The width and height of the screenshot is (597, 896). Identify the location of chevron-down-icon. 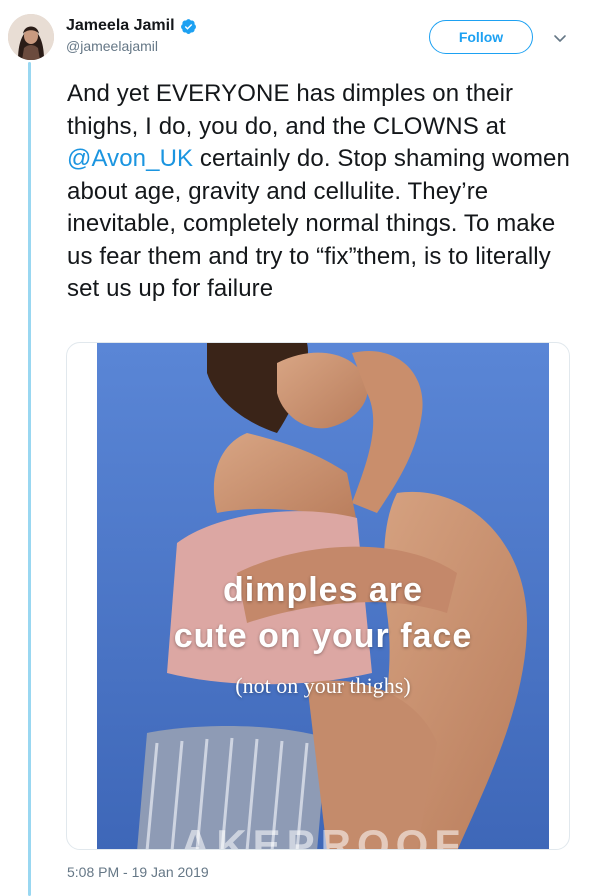
(560, 38).